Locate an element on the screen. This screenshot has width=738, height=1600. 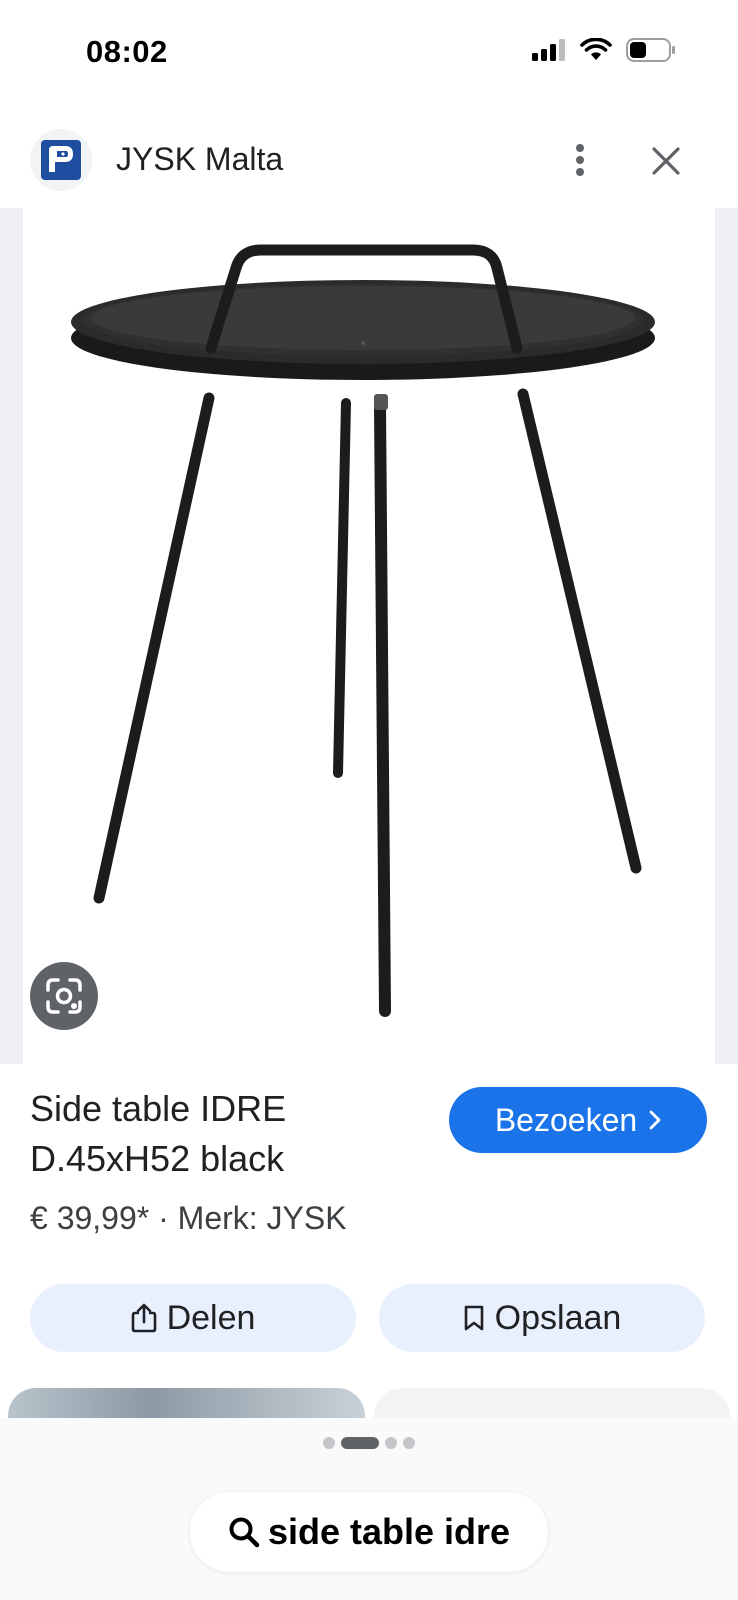
battery-icon is located at coordinates (650, 50).